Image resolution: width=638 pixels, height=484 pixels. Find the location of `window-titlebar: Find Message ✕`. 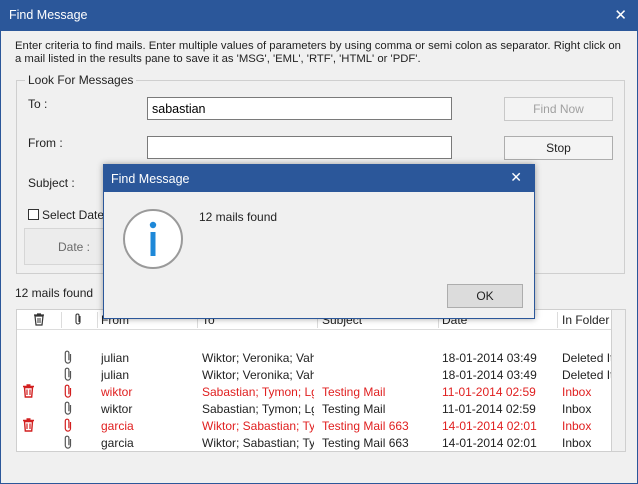

window-titlebar: Find Message ✕ is located at coordinates (319, 16).